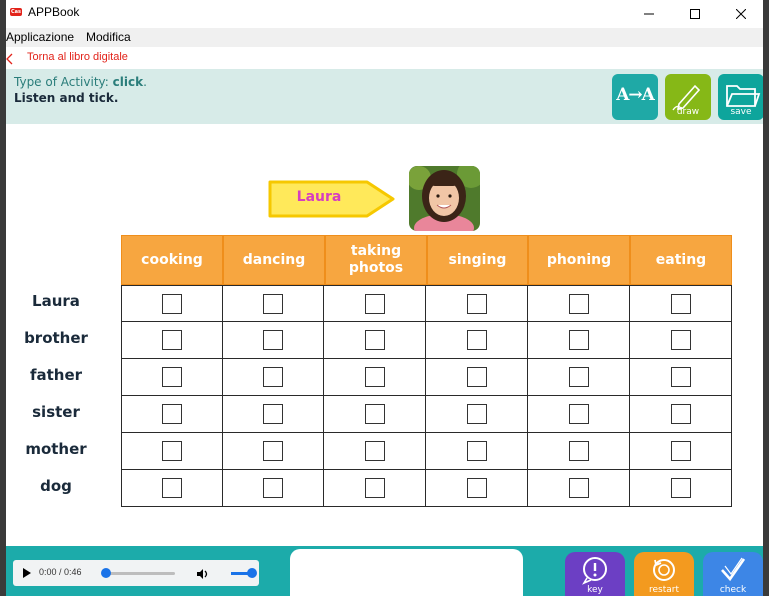 This screenshot has width=769, height=596. Describe the element at coordinates (202, 573) in the screenshot. I see `volume-icon` at that location.